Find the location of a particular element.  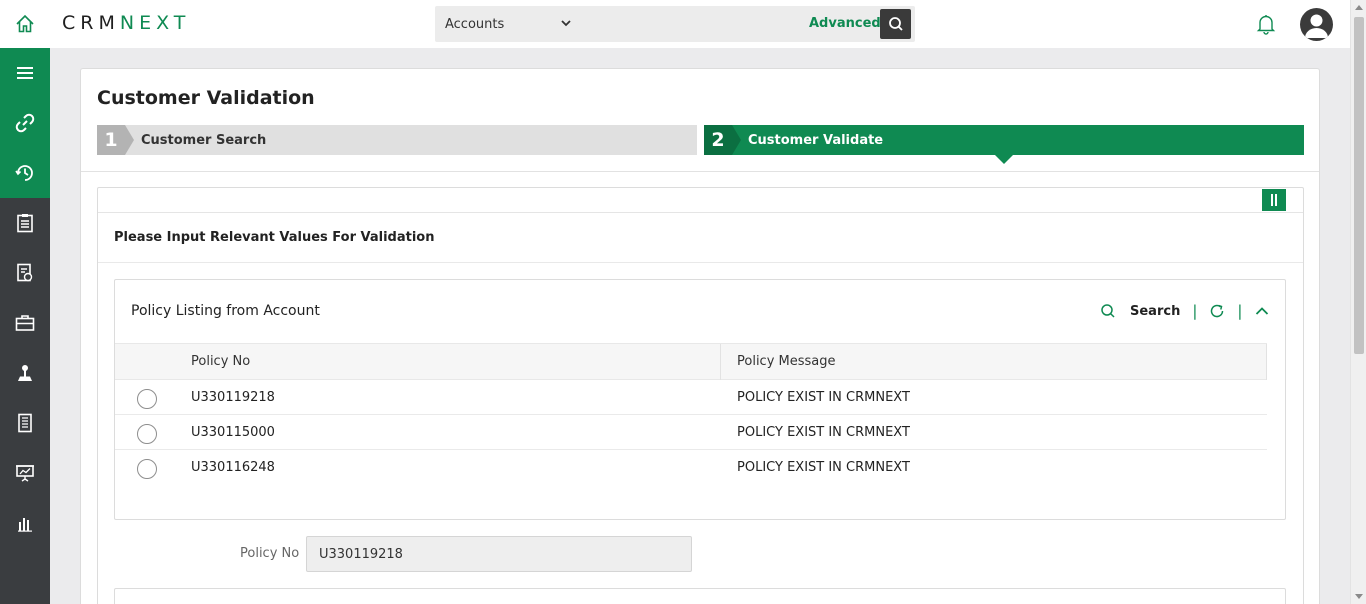

sidebar is located at coordinates (25, 326).